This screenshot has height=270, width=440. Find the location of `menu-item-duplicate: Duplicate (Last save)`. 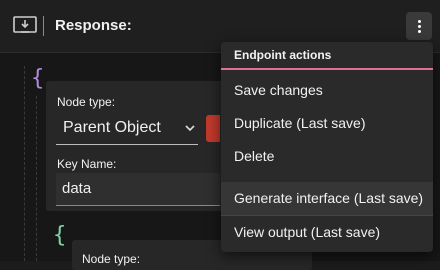

menu-item-duplicate: Duplicate (Last save) is located at coordinates (327, 123).